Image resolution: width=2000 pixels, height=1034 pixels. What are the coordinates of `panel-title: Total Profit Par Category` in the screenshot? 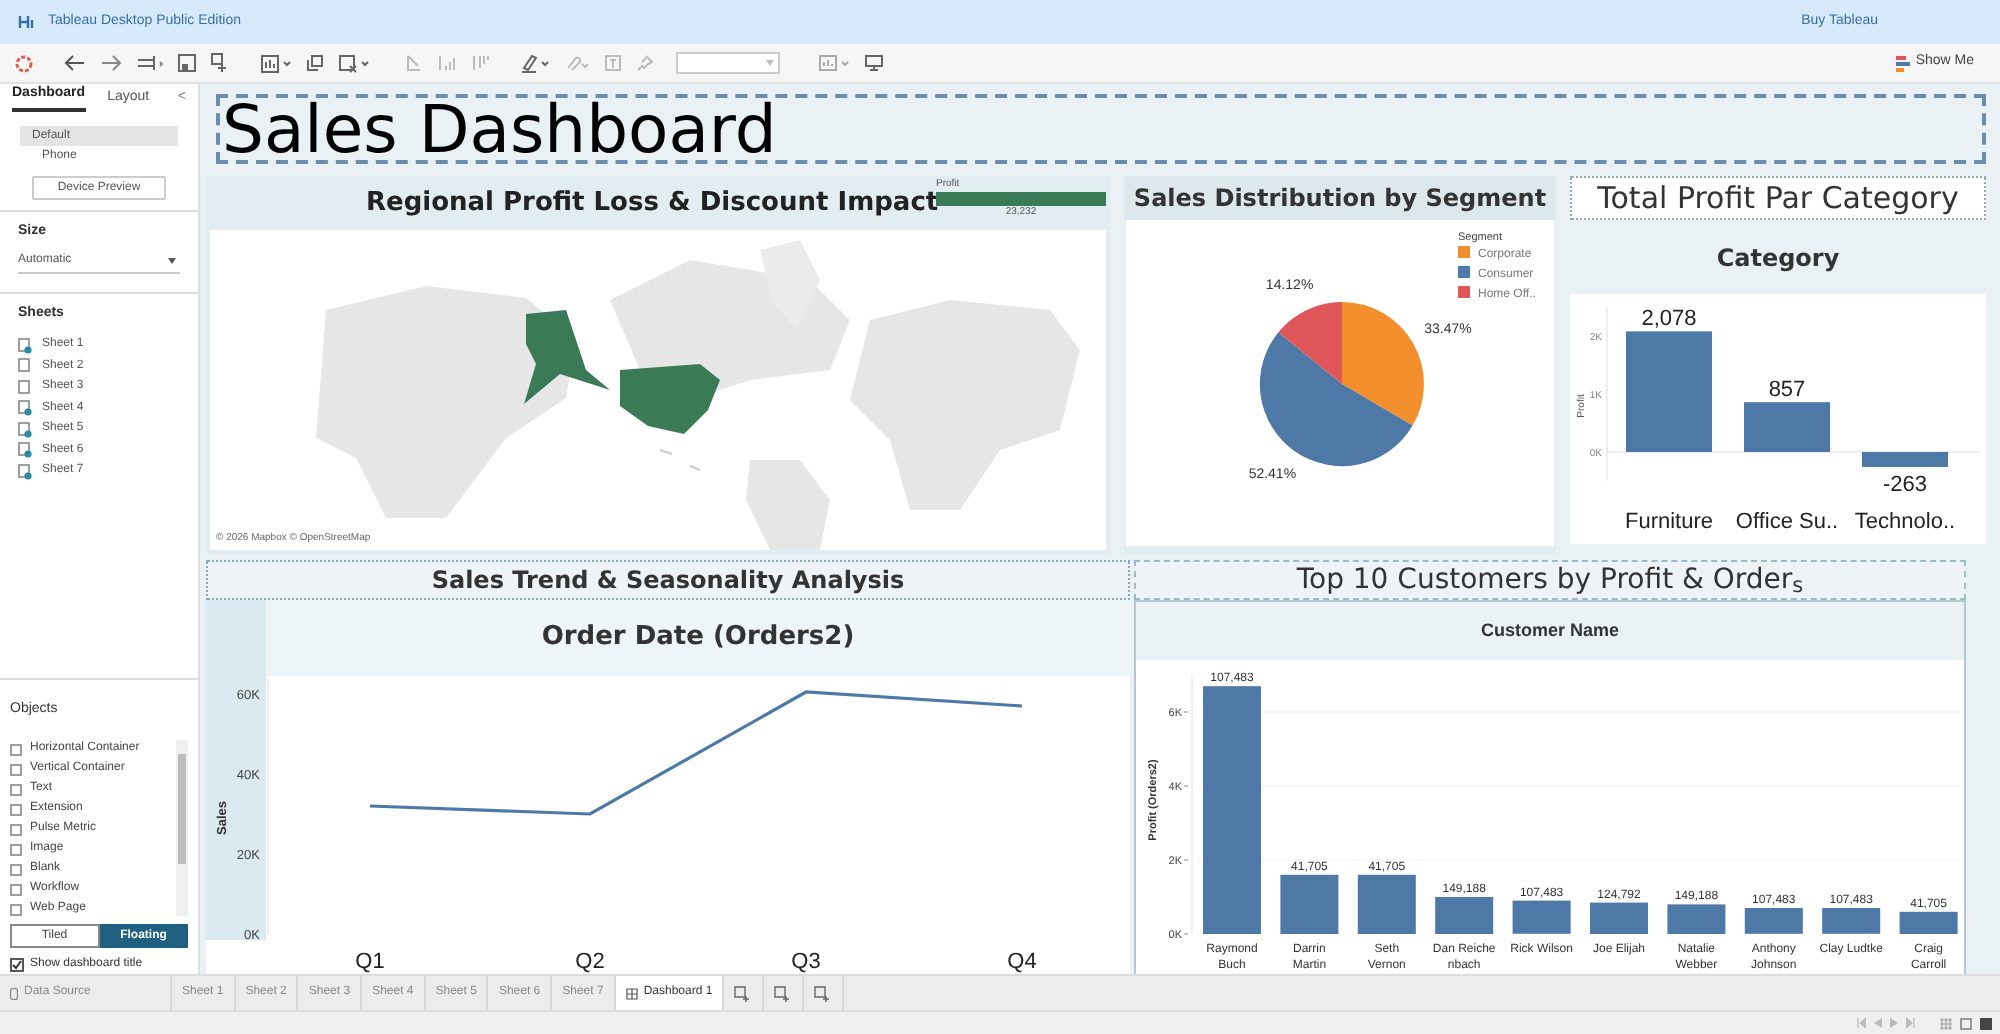 It's located at (1778, 198).